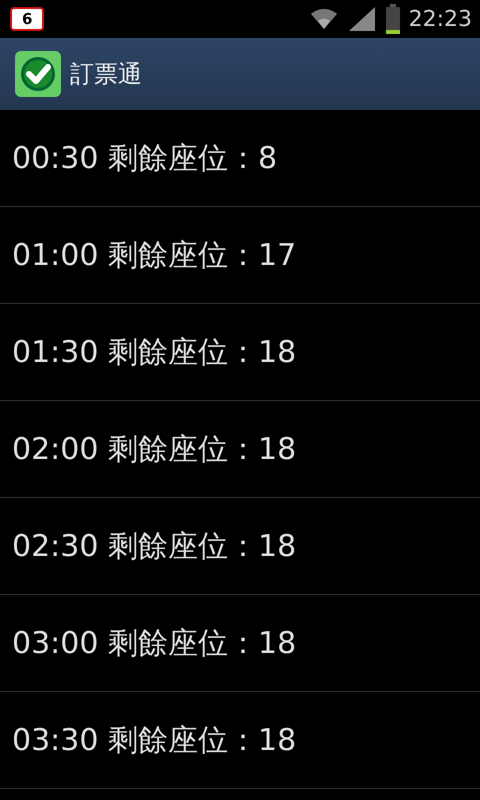 This screenshot has width=480, height=800. What do you see at coordinates (106, 74) in the screenshot?
I see `app-title: 訂票通` at bounding box center [106, 74].